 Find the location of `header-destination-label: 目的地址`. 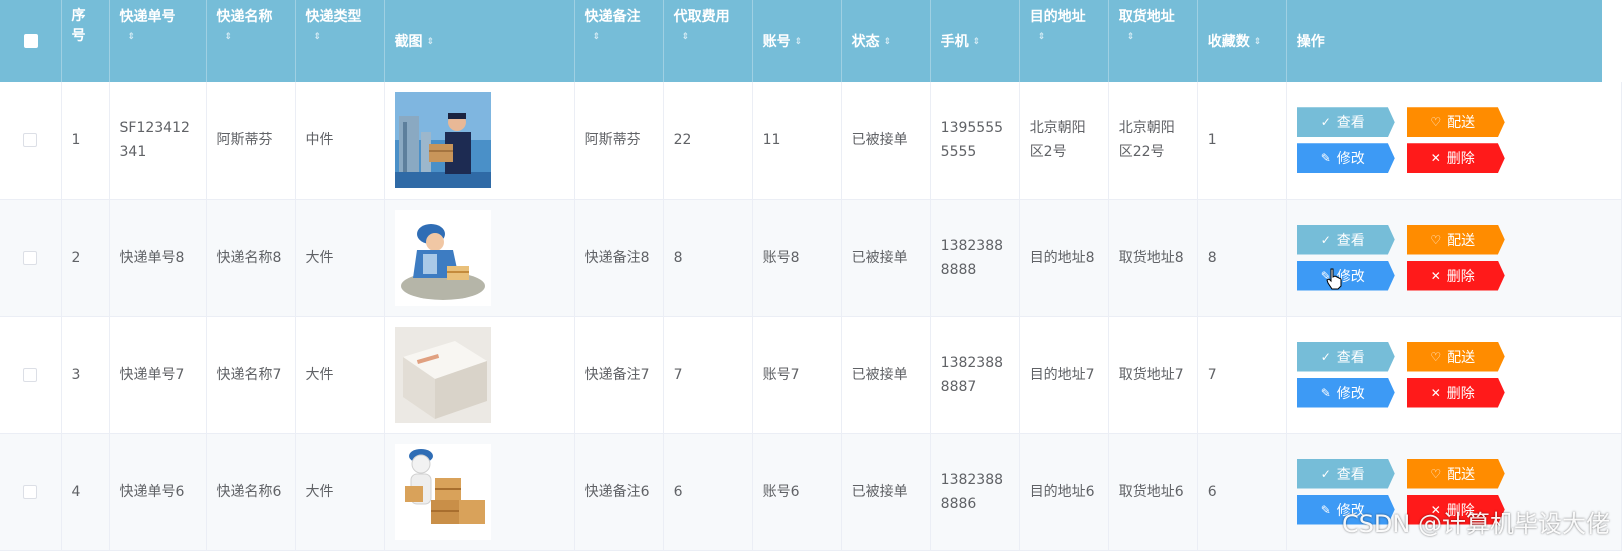

header-destination-label: 目的地址 is located at coordinates (1057, 17).